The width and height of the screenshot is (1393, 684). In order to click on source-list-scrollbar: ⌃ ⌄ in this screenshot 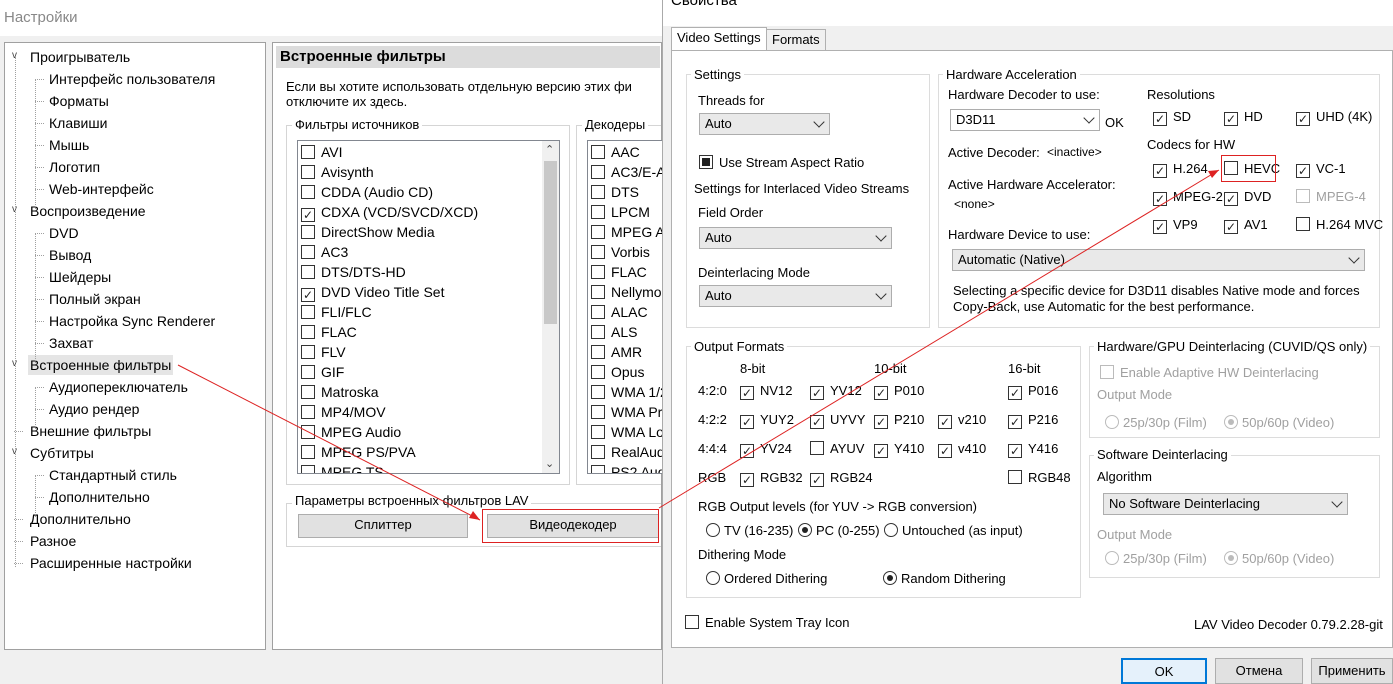, I will do `click(550, 307)`.